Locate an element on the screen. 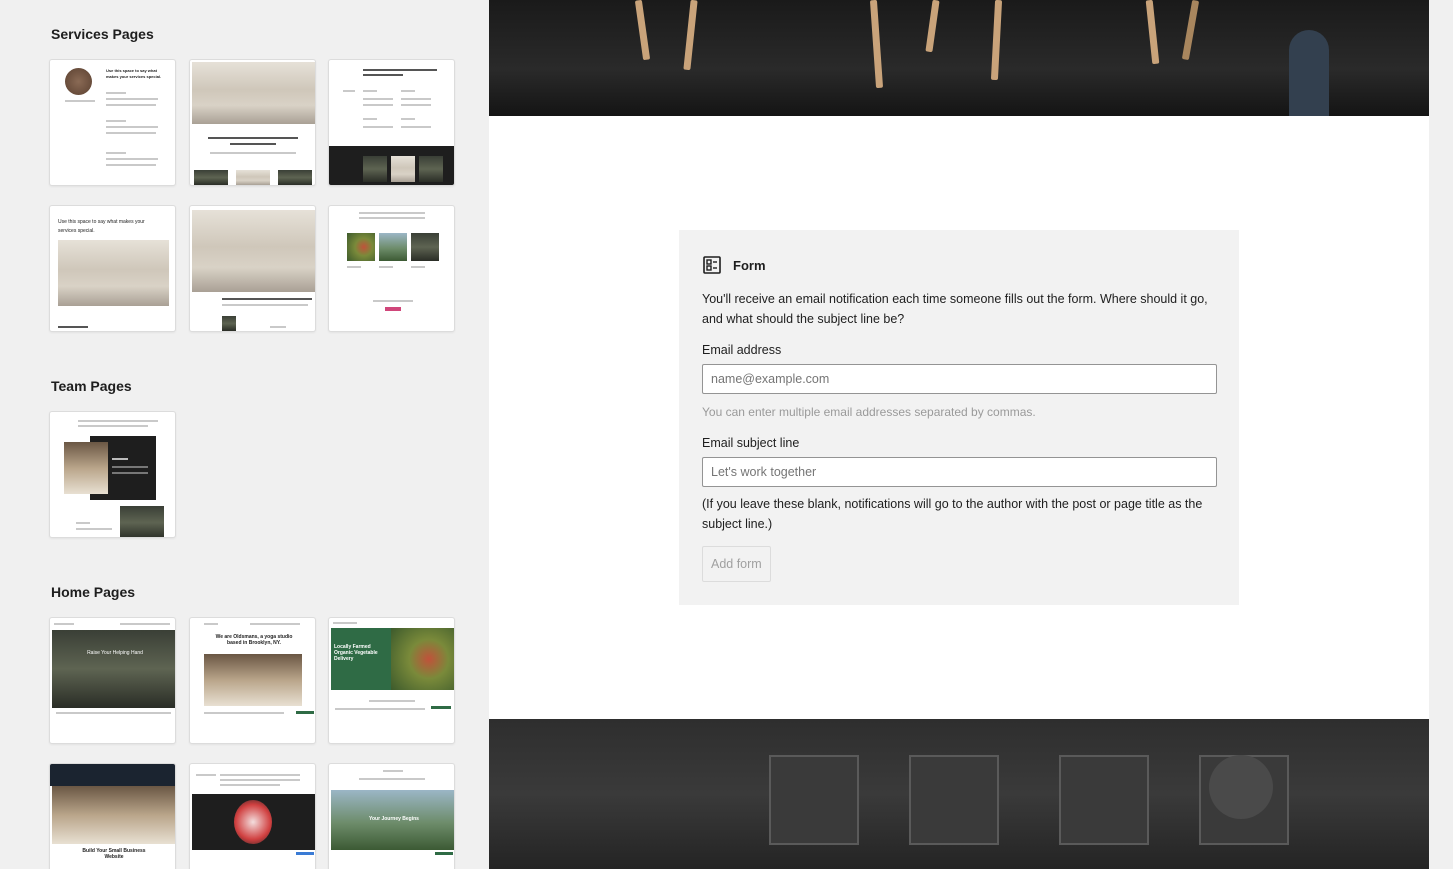 The image size is (1453, 869). add-form-button: Add form is located at coordinates (736, 564).